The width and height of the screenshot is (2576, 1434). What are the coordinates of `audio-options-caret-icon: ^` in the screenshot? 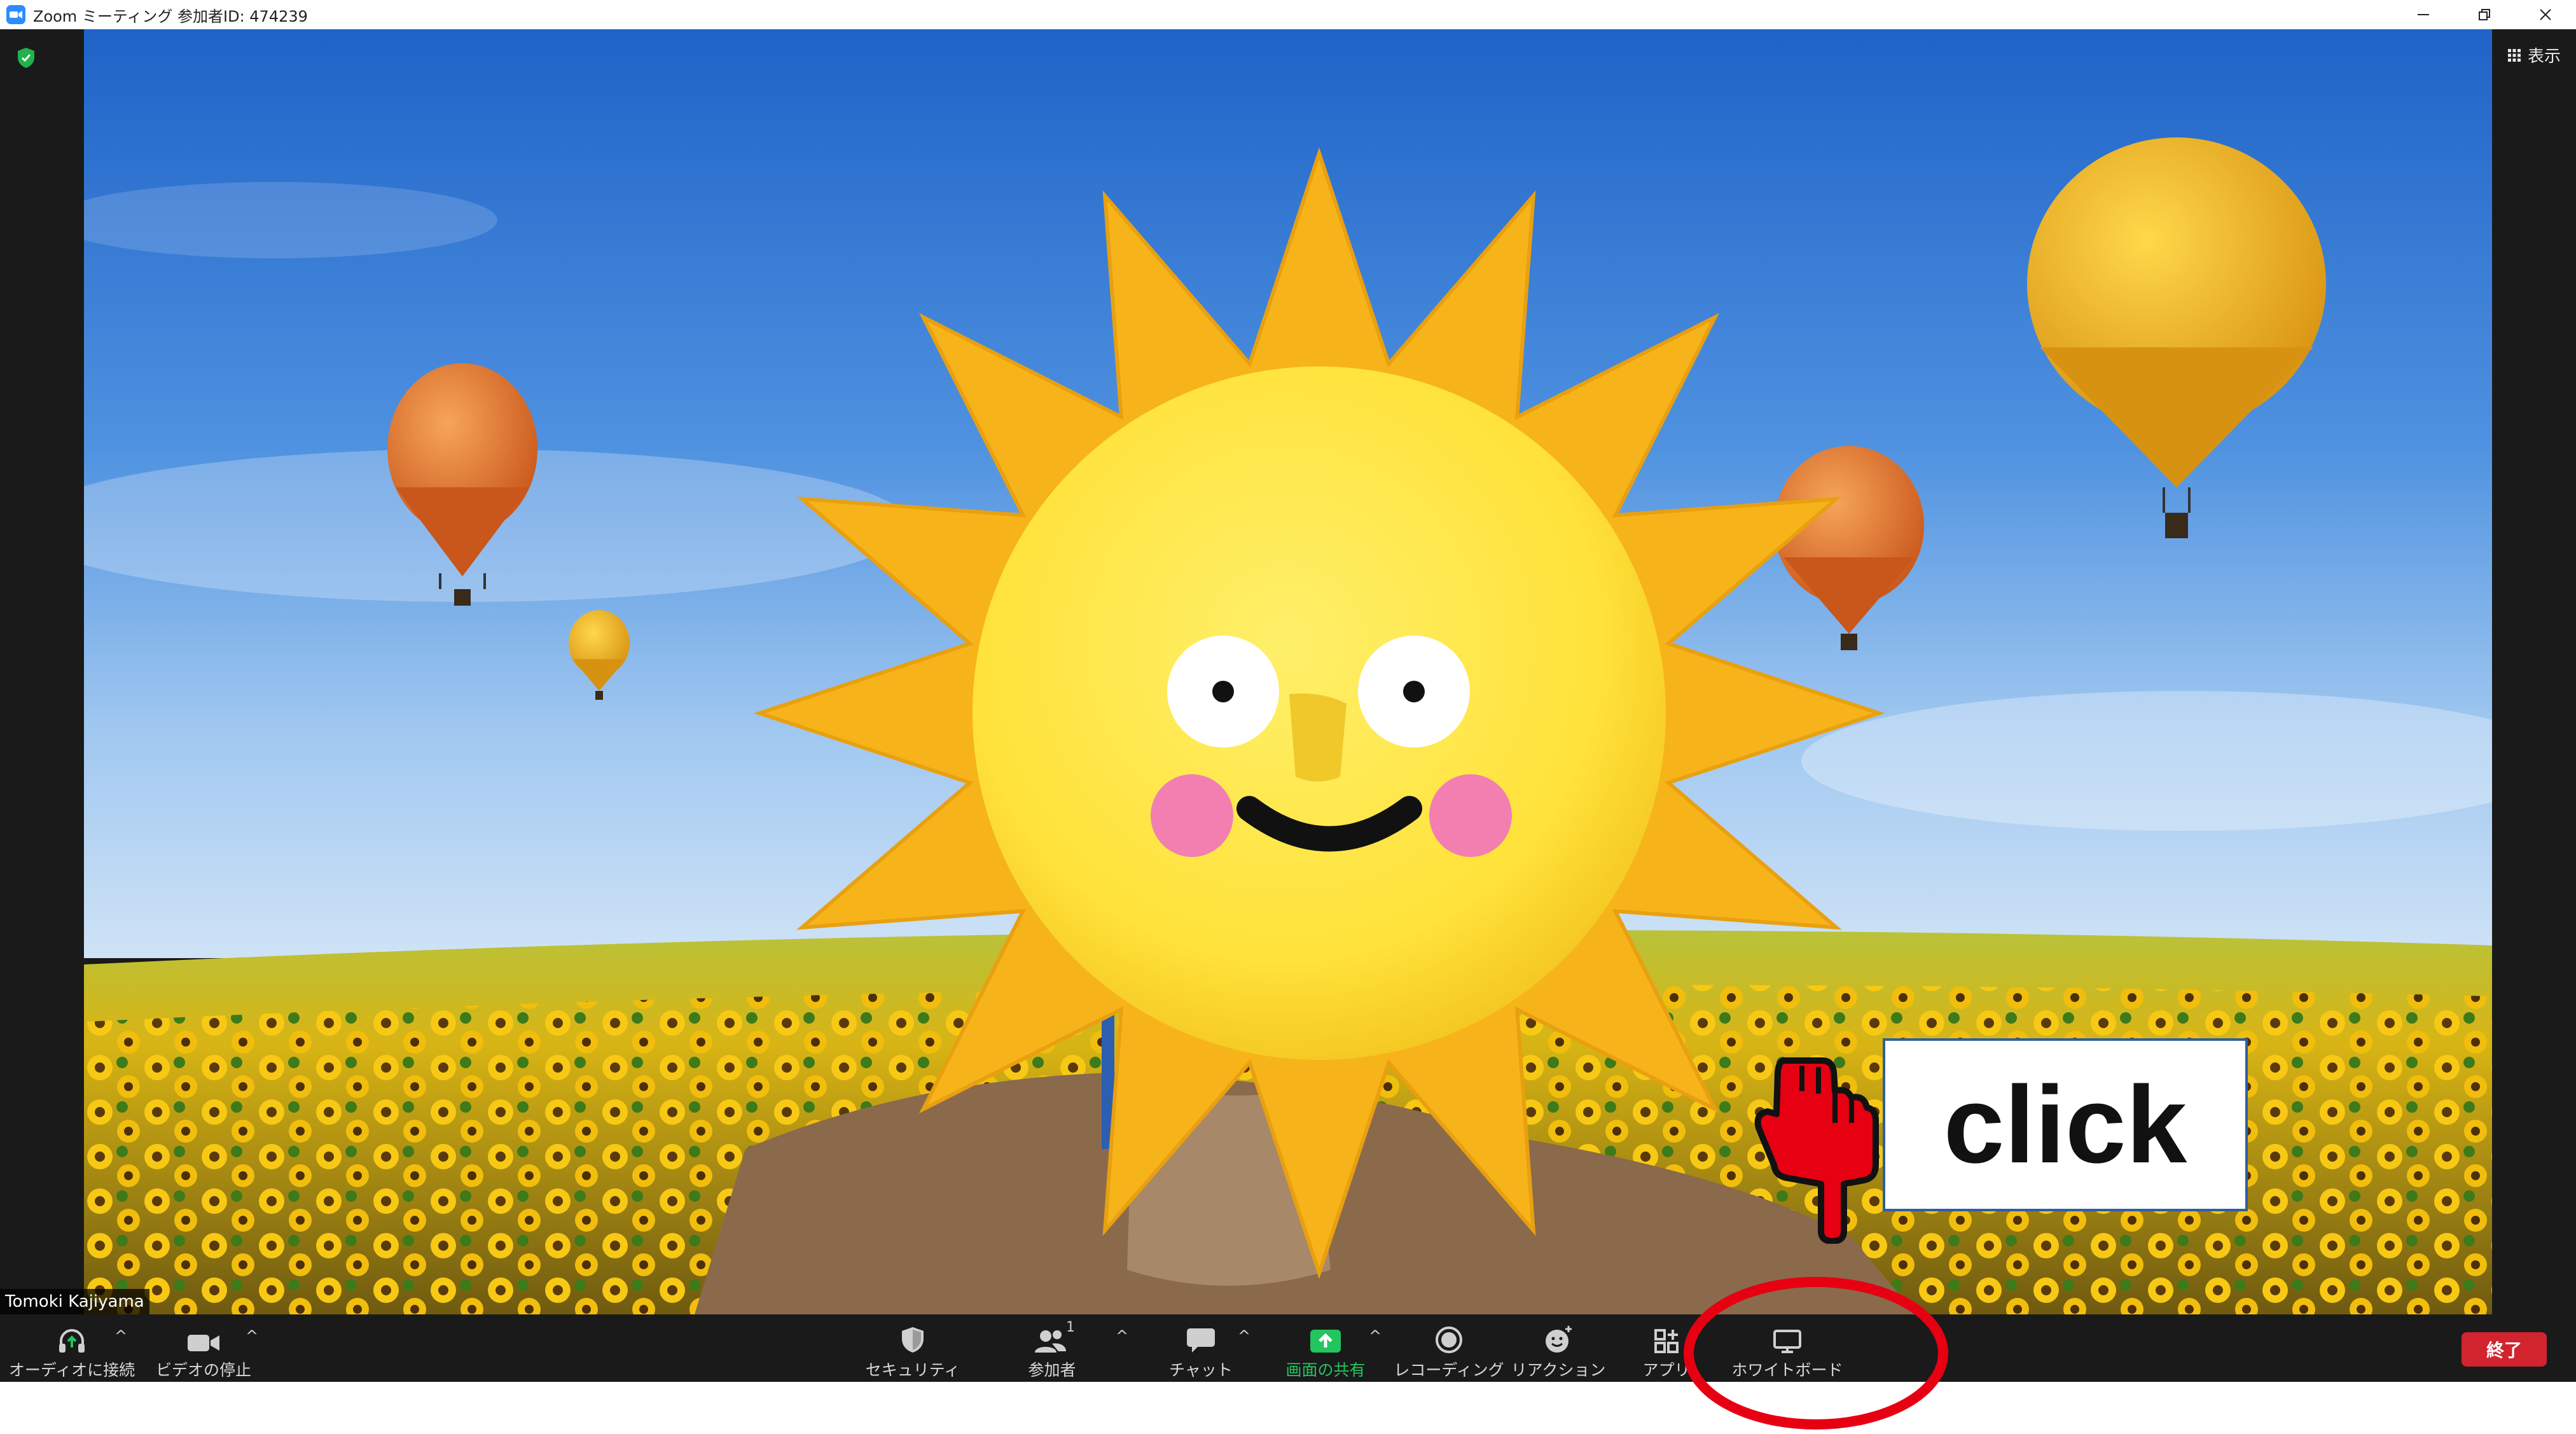 It's located at (120, 1336).